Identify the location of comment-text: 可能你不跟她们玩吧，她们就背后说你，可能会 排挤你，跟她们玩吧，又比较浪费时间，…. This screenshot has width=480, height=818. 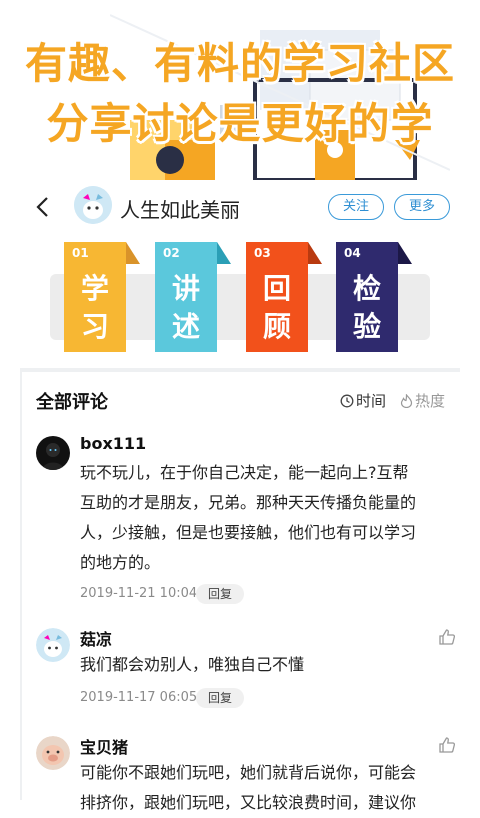
(260, 788).